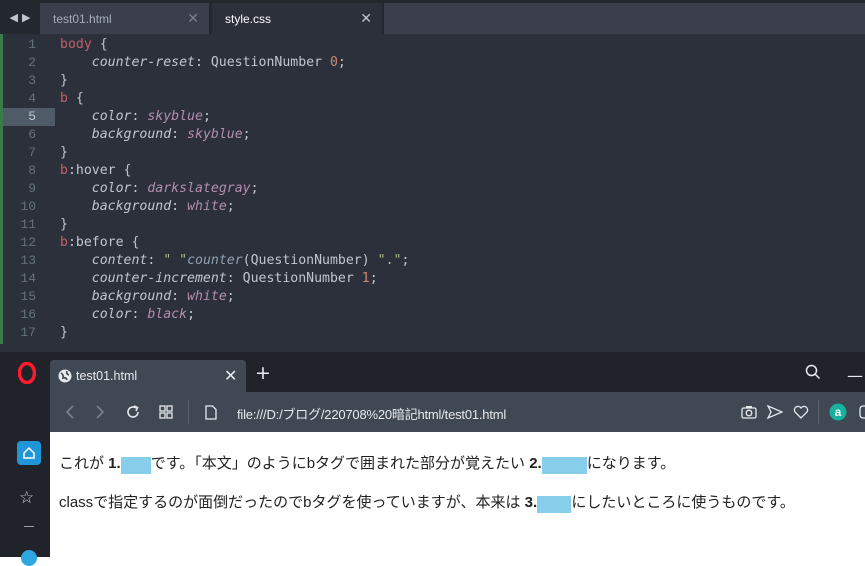  Describe the element at coordinates (432, 207) in the screenshot. I see `code-line: 10 background: white;` at that location.